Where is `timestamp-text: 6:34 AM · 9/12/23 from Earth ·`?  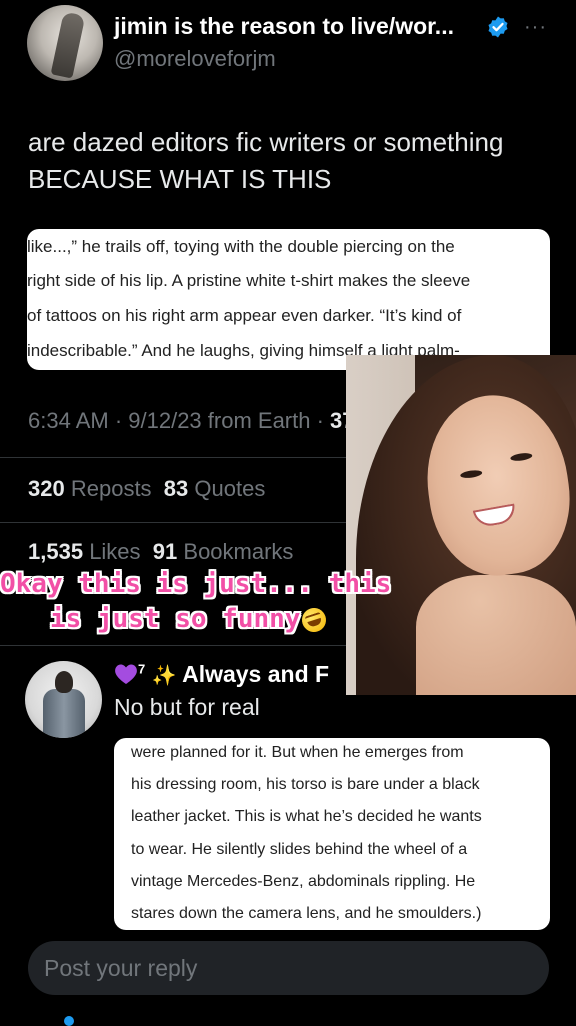
timestamp-text: 6:34 AM · 9/12/23 from Earth · is located at coordinates (179, 420).